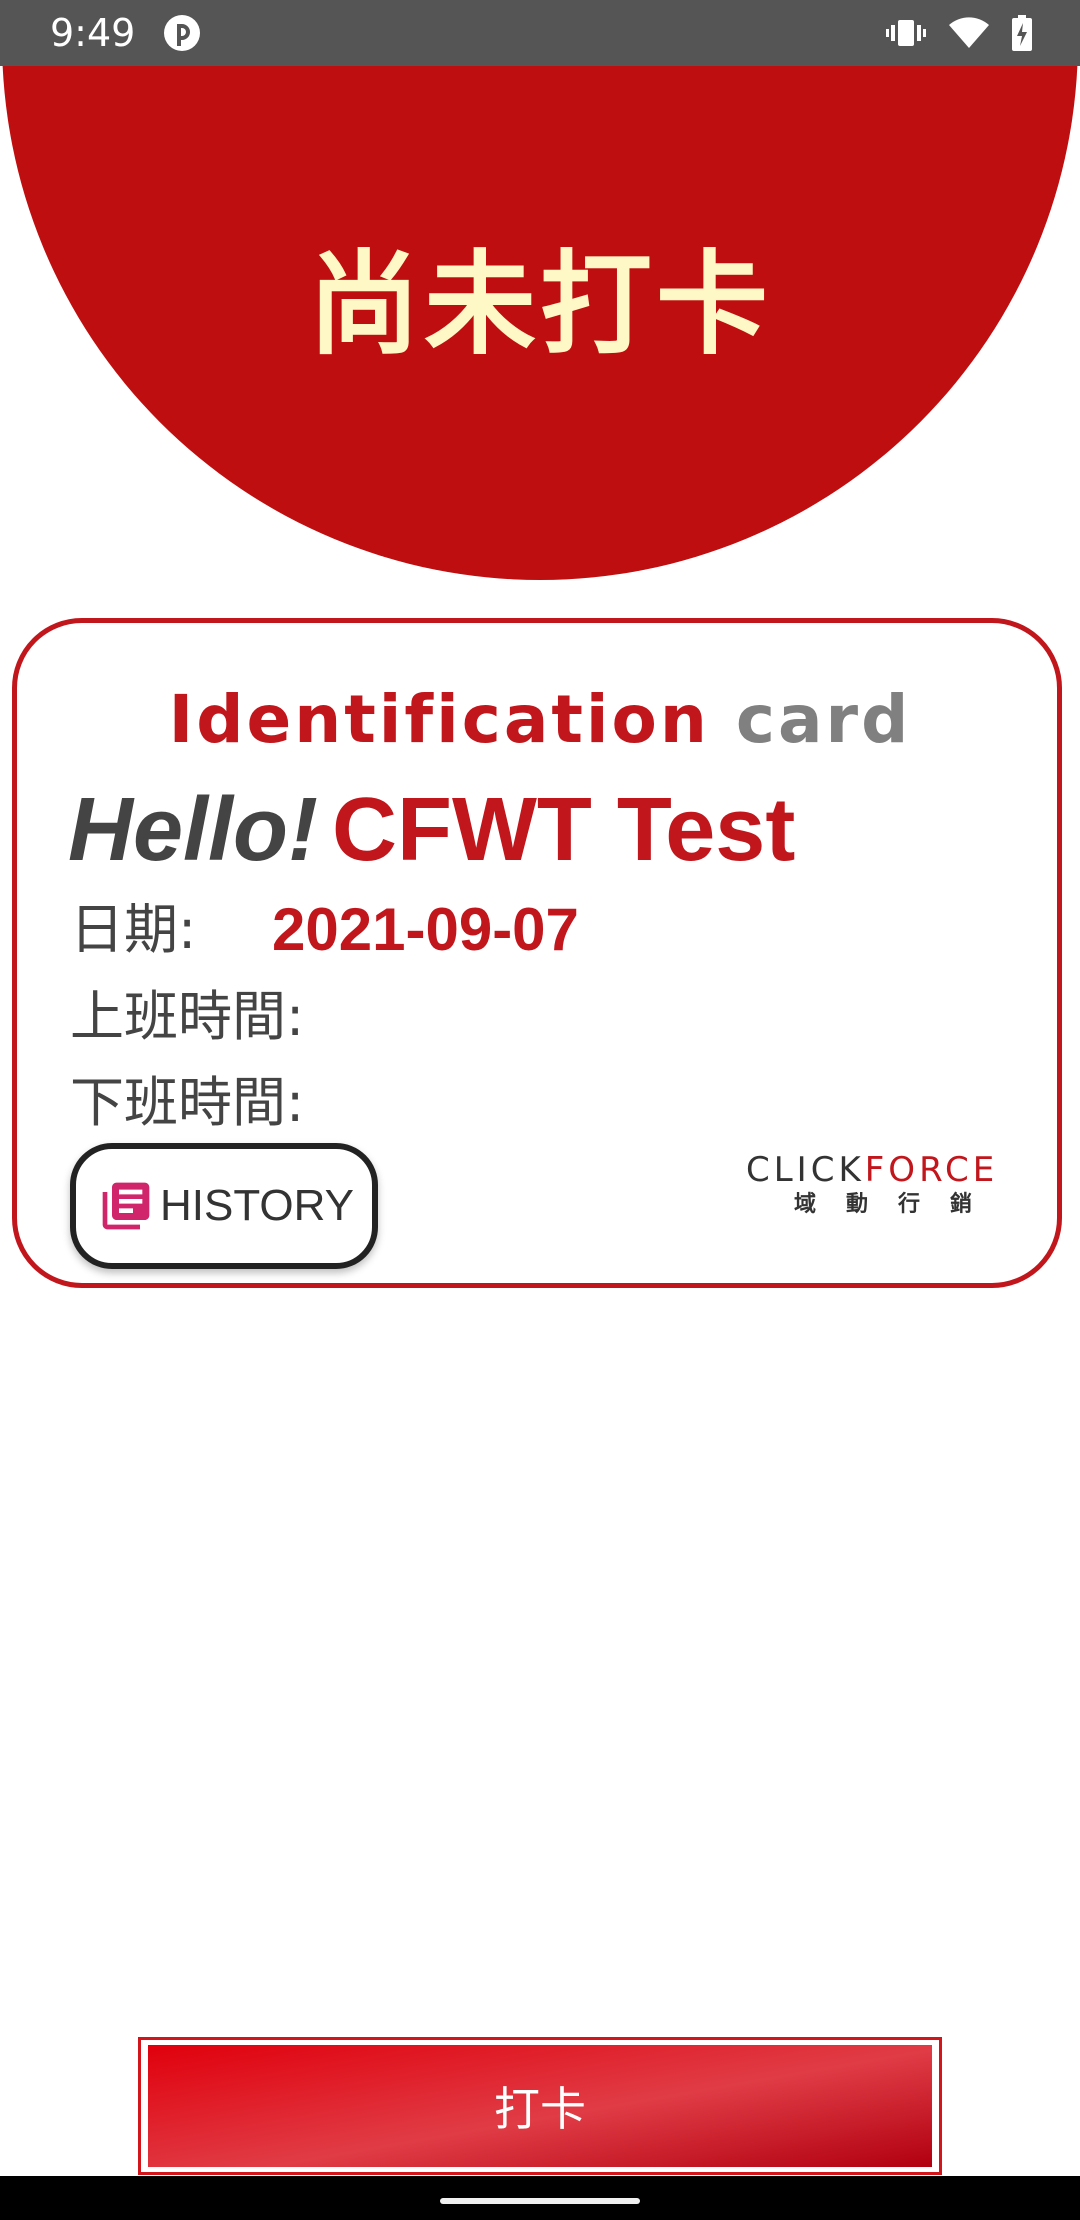 This screenshot has height=2220, width=1080. What do you see at coordinates (133, 929) in the screenshot?
I see `date-label: 日期:` at bounding box center [133, 929].